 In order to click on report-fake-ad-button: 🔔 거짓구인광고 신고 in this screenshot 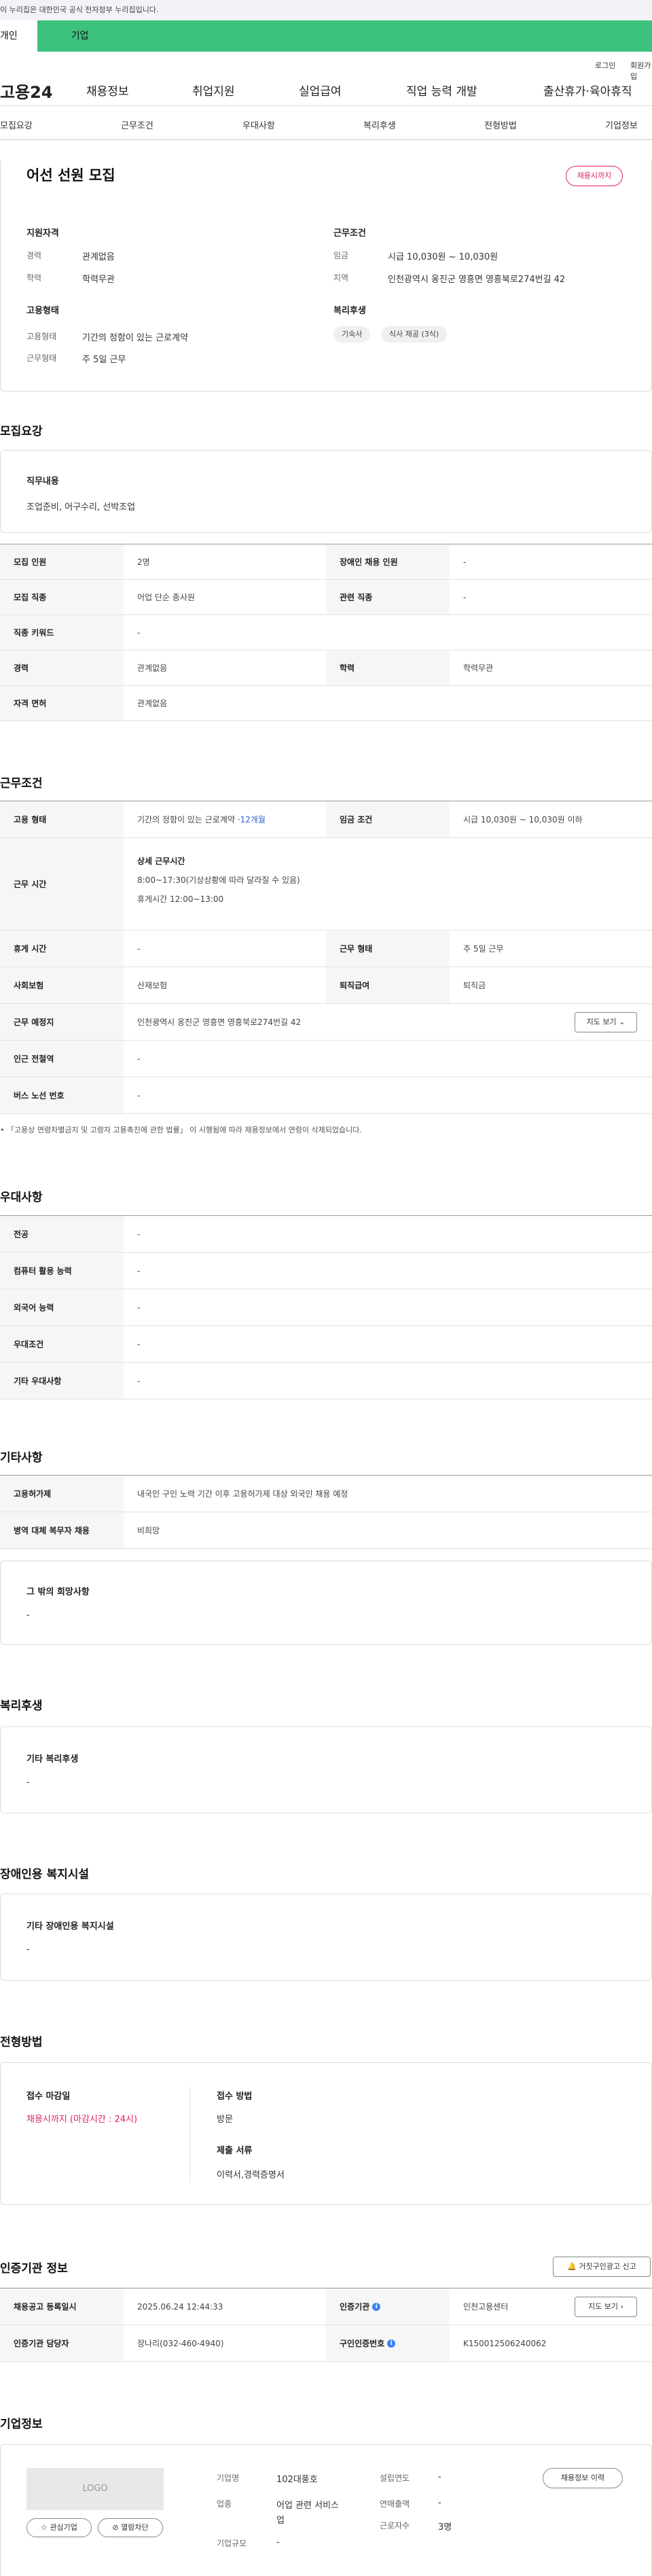, I will do `click(602, 2267)`.